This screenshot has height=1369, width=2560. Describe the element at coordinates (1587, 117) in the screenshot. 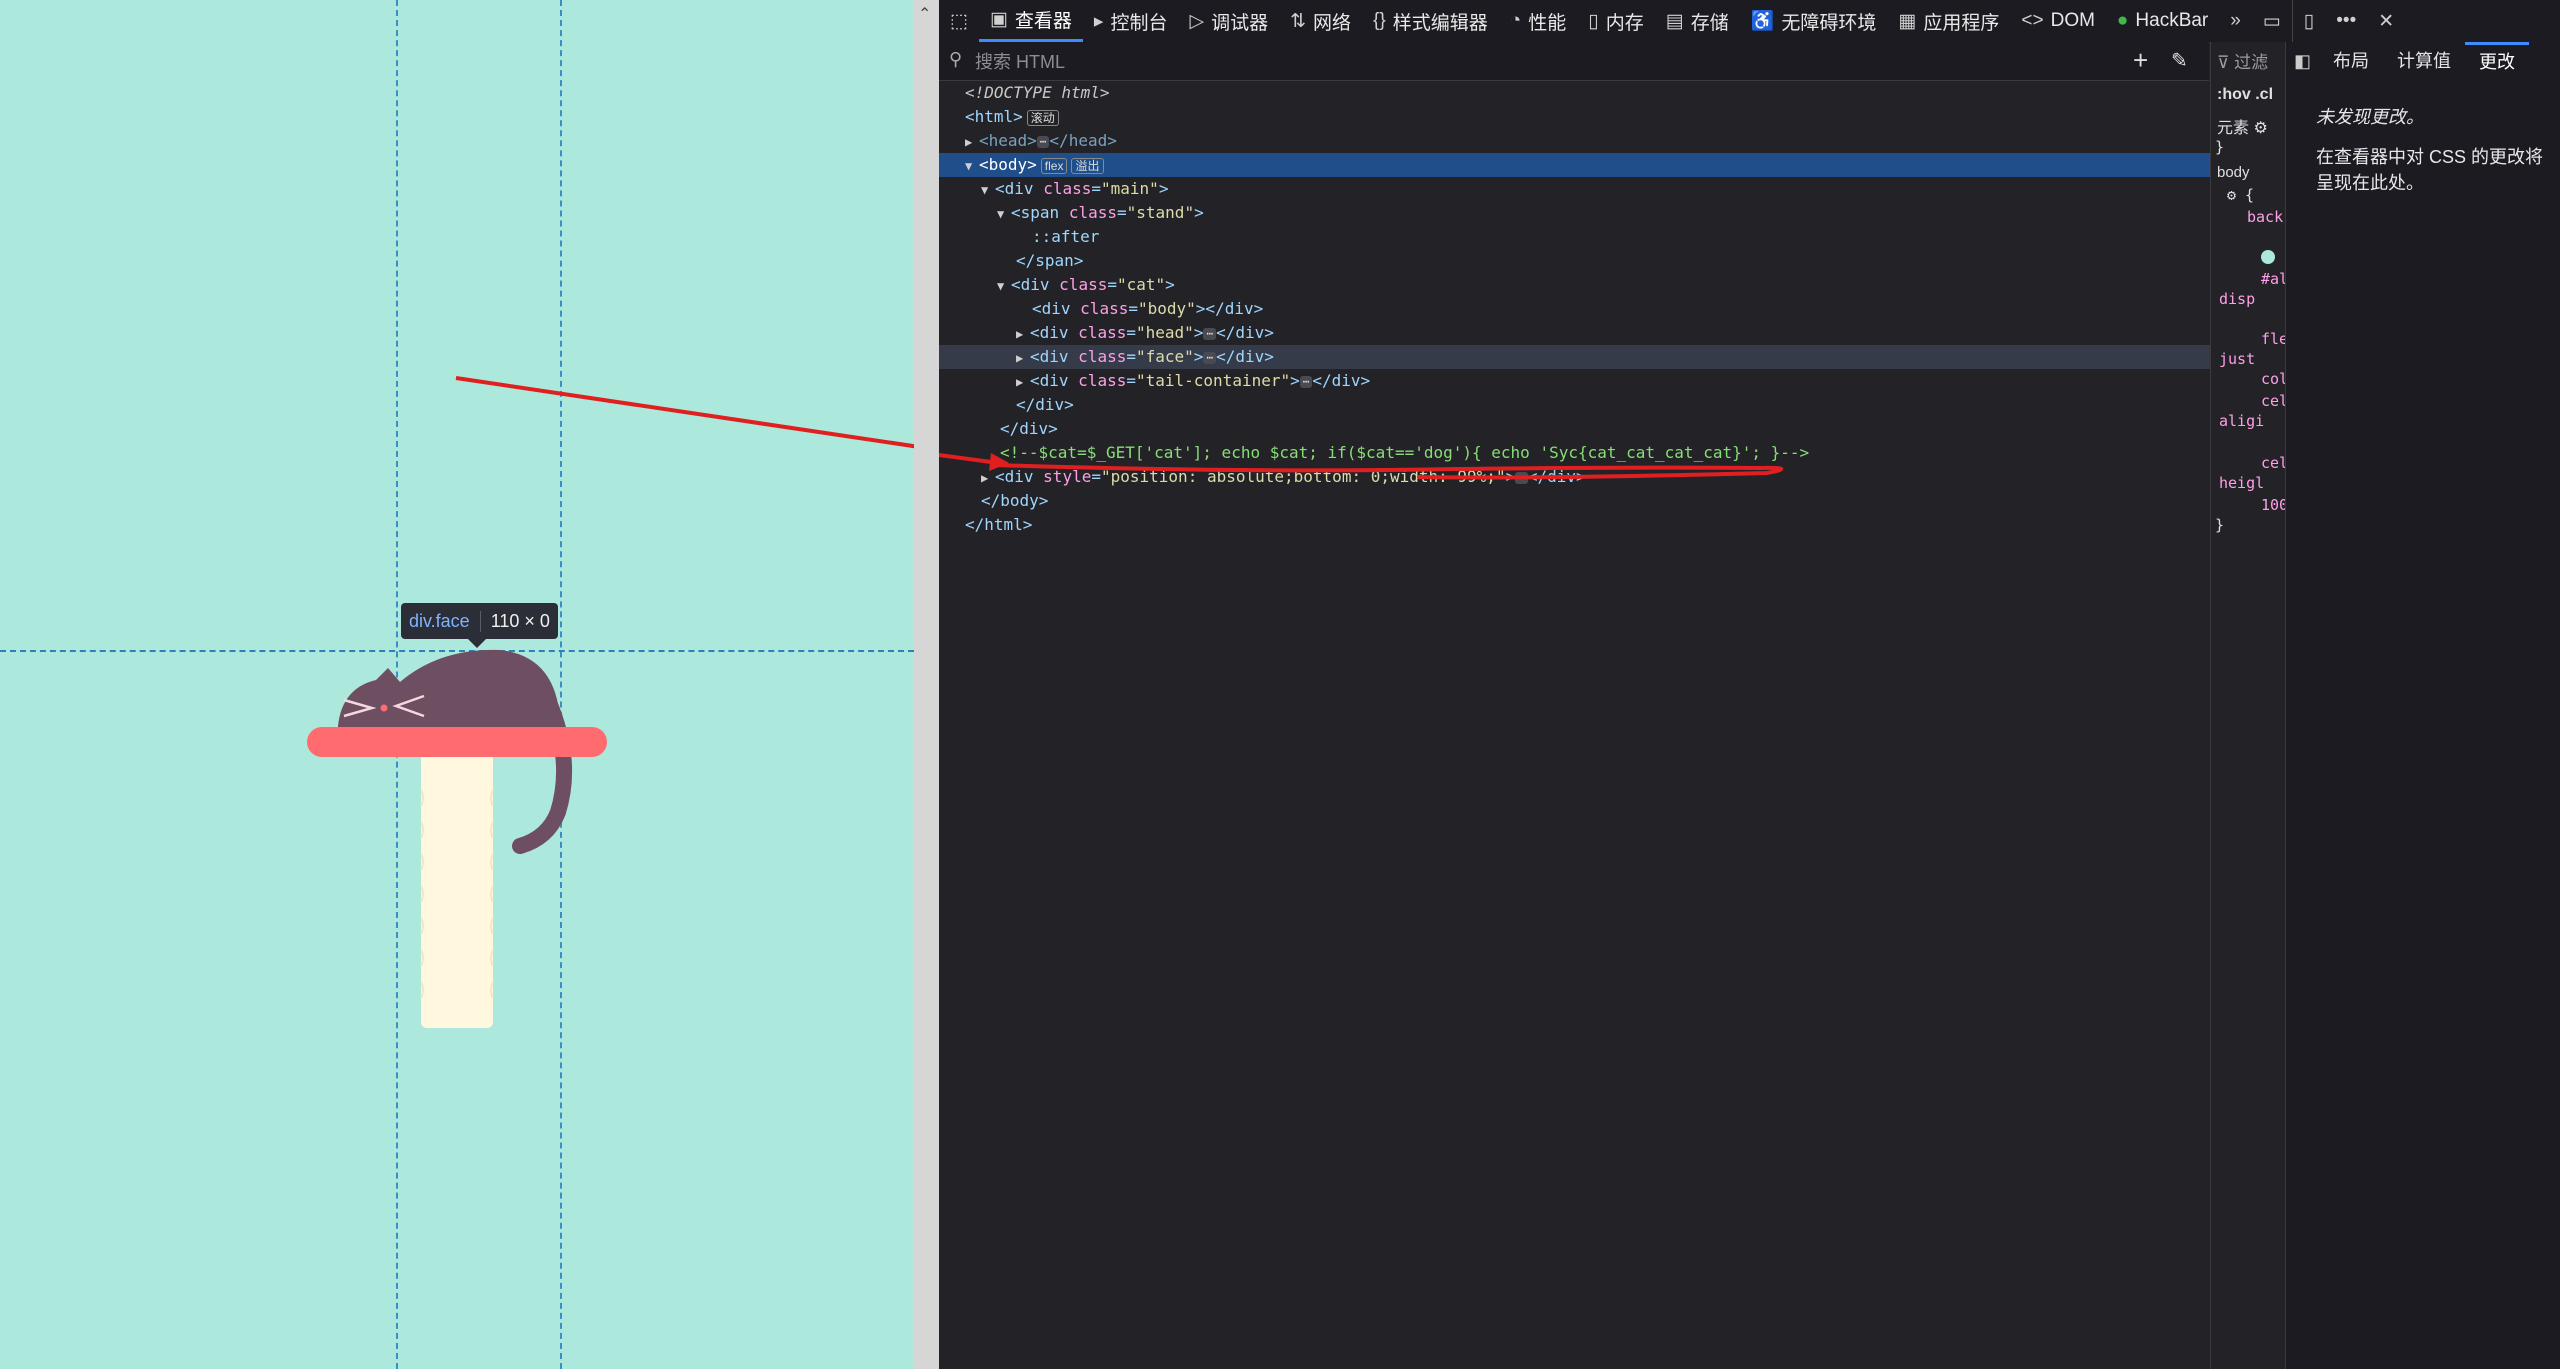

I see `tree-row: <html> 滚动` at that location.